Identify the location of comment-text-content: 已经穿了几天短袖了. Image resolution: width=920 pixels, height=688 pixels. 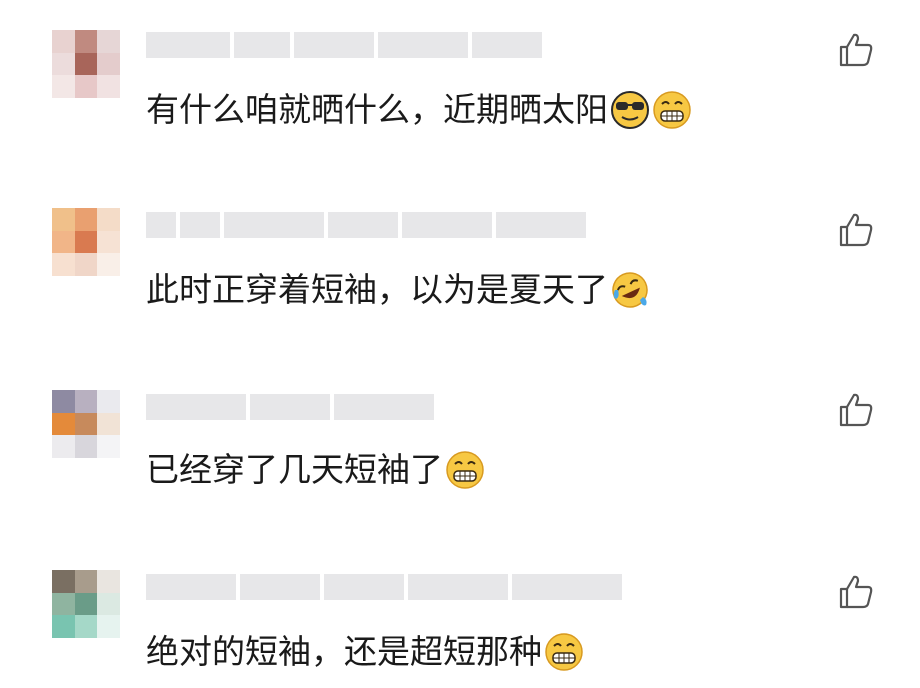
(294, 469).